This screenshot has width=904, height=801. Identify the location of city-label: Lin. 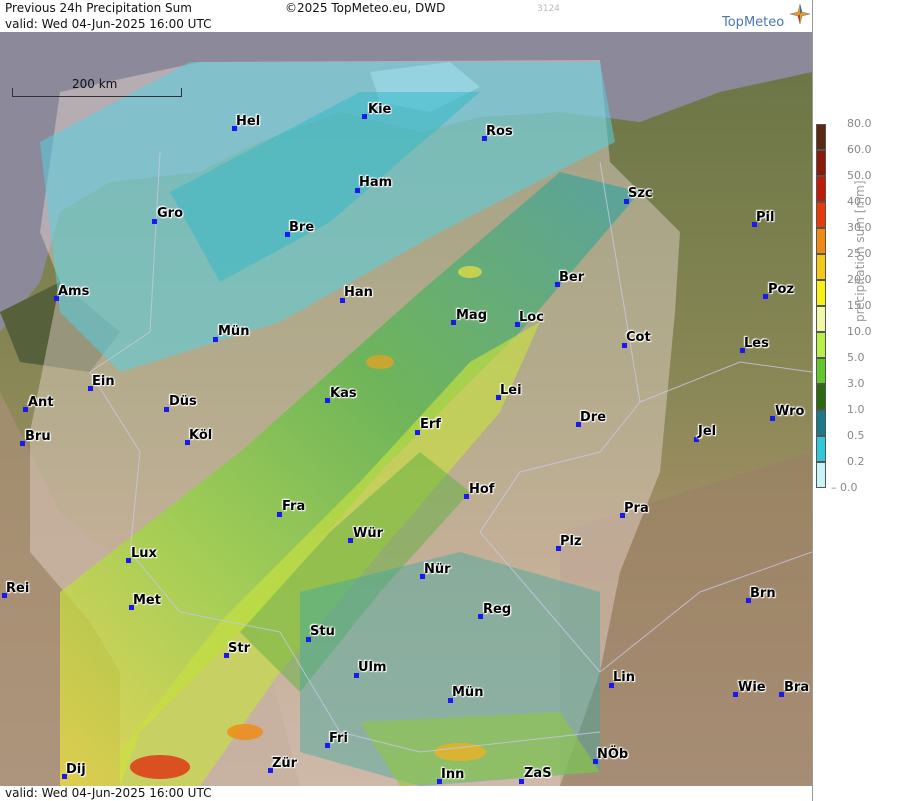
(624, 677).